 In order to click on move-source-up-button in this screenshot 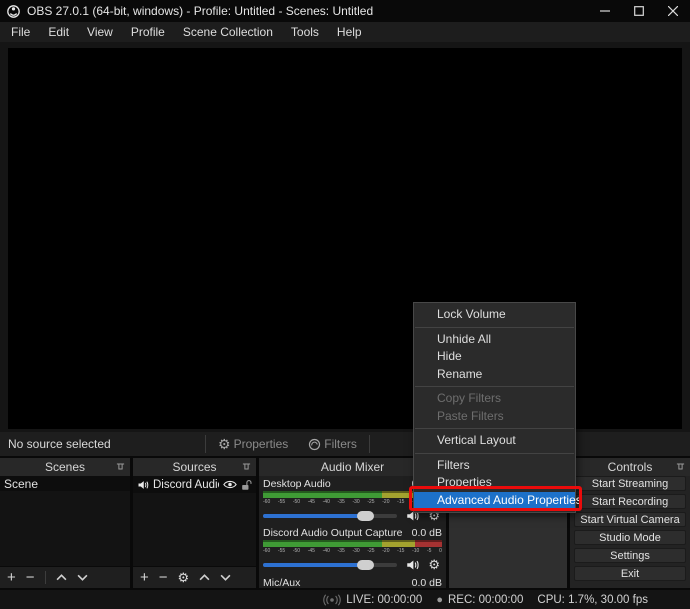, I will do `click(204, 577)`.